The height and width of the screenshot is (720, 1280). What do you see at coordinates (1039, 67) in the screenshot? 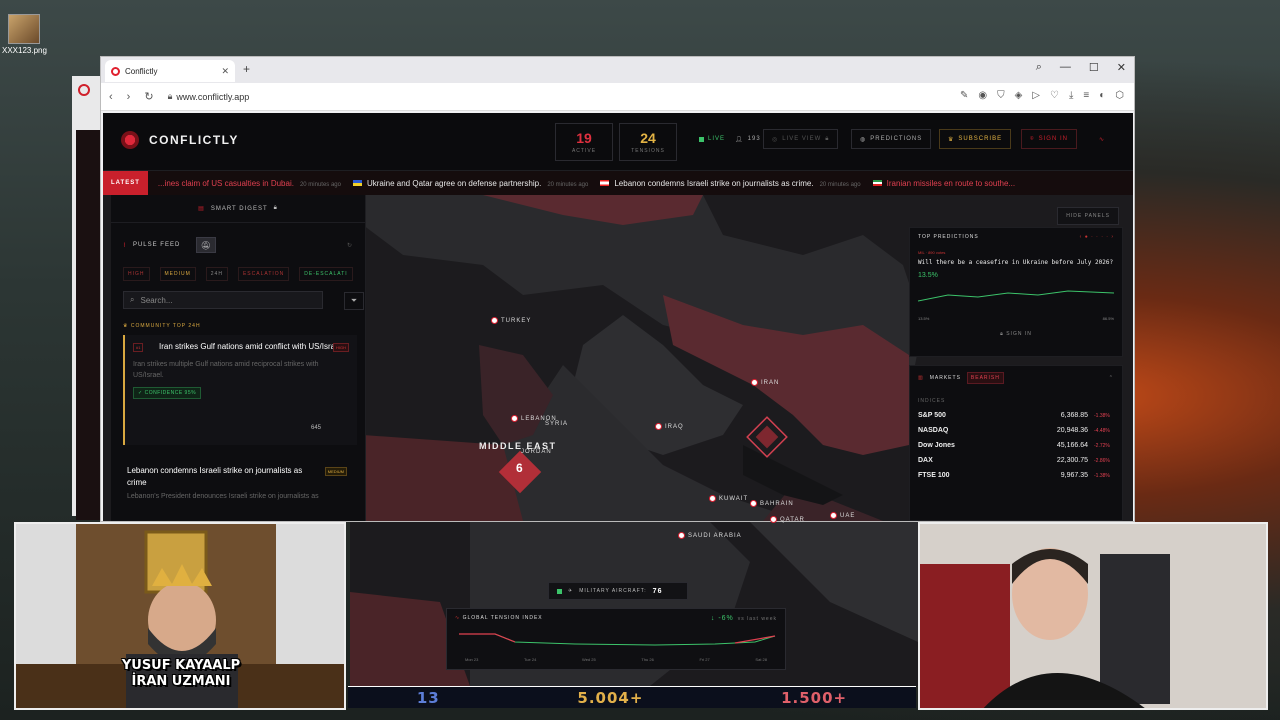
I see `search-icon: ⌕` at bounding box center [1039, 67].